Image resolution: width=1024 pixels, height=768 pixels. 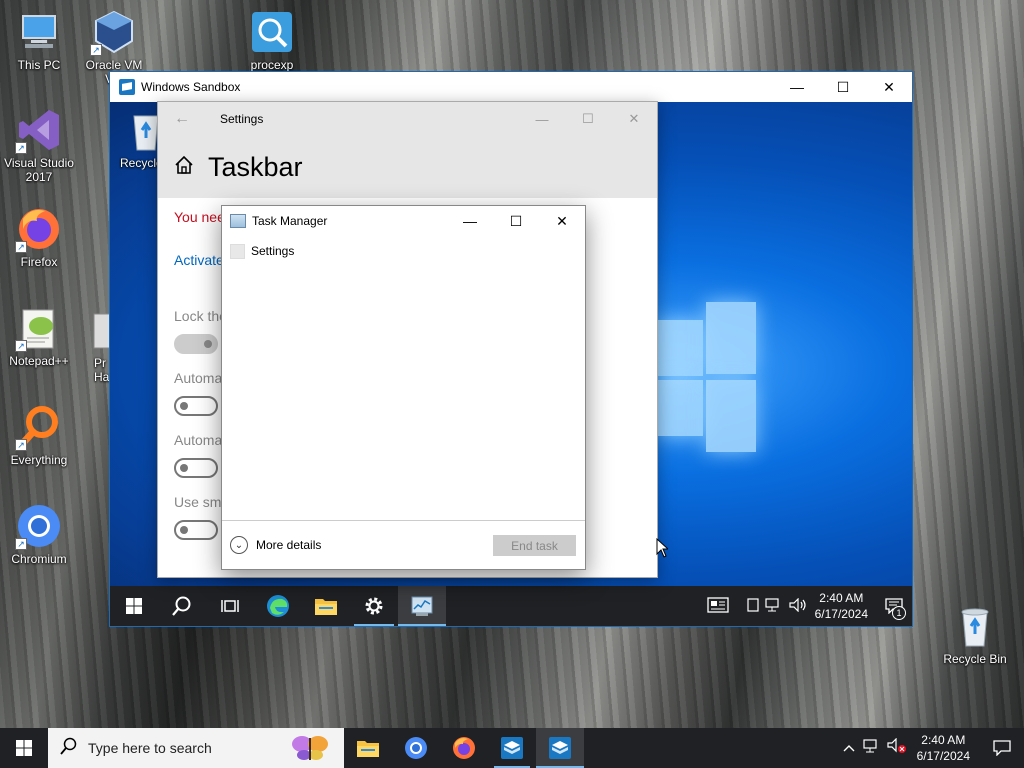 I want to click on app-icon, so click(x=237, y=251).